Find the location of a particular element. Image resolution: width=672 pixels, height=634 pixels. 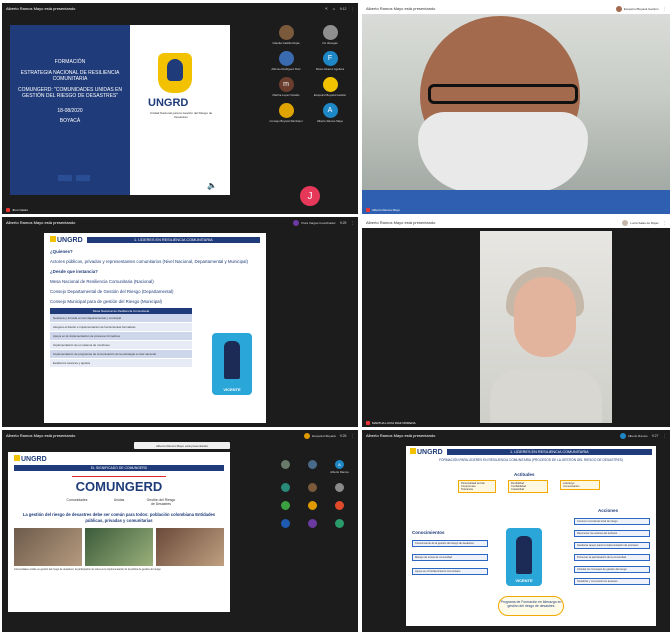

ungrd-logo: UNGRD is located at coordinates (66, 240).